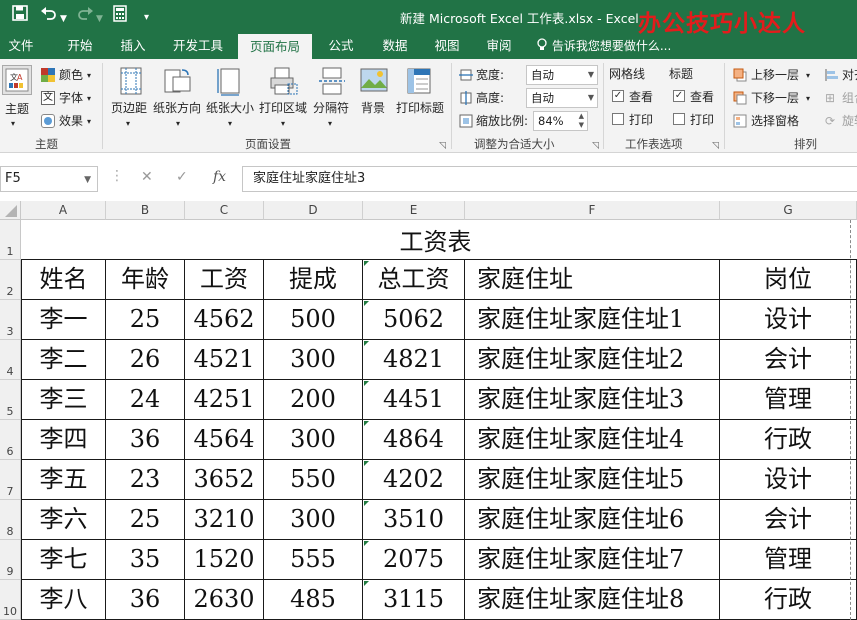 The width and height of the screenshot is (857, 620). What do you see at coordinates (10, 400) in the screenshot?
I see `row-header-5: 5` at bounding box center [10, 400].